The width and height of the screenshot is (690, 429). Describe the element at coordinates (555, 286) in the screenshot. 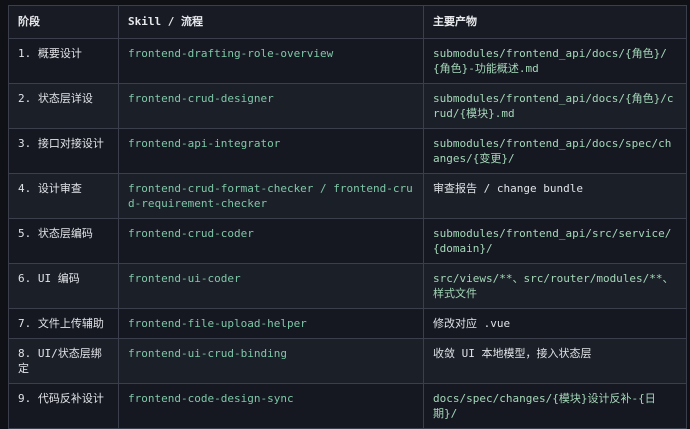

I see `output-cell: src/views/**、src/router/modules/**、样式文件` at that location.